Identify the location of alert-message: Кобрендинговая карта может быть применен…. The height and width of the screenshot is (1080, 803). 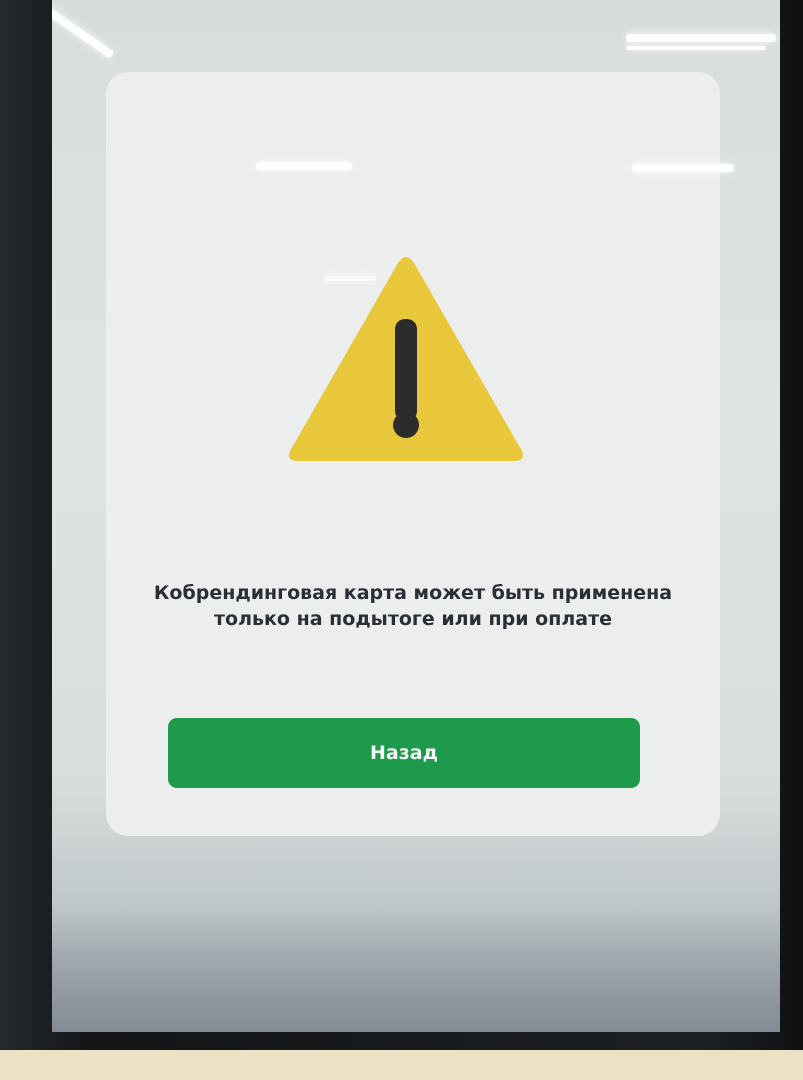
(413, 606).